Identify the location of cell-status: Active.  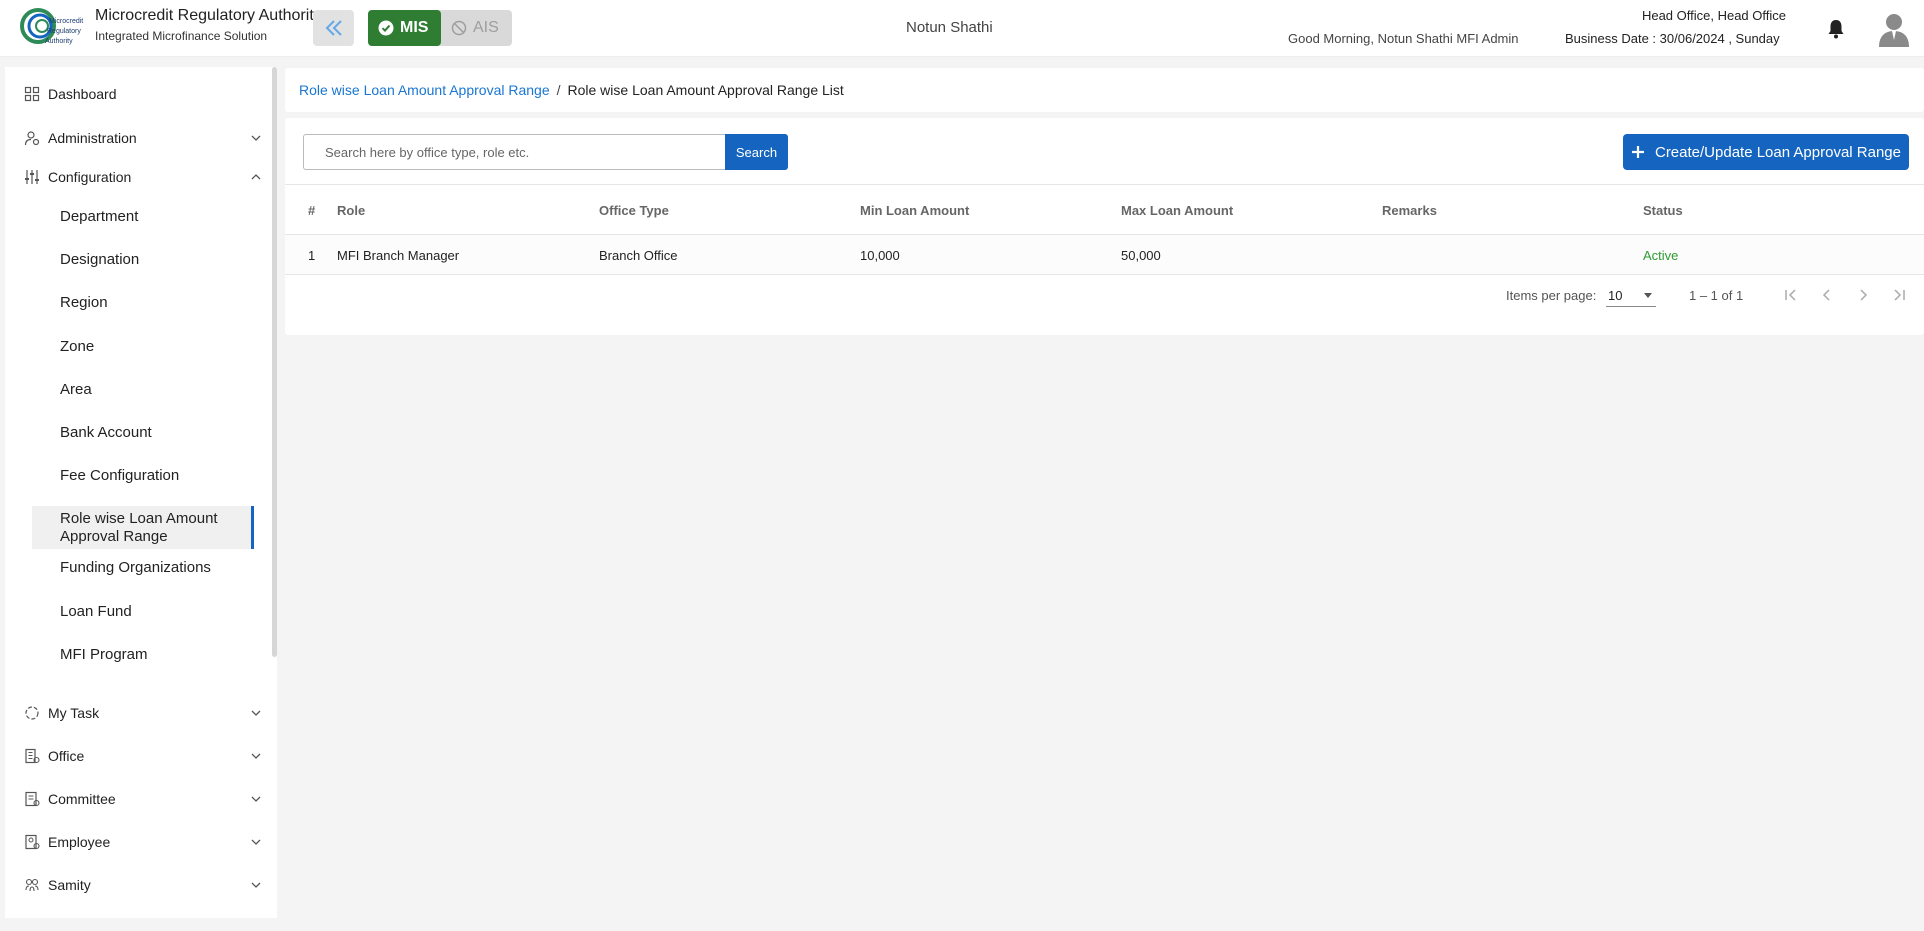
(1661, 255).